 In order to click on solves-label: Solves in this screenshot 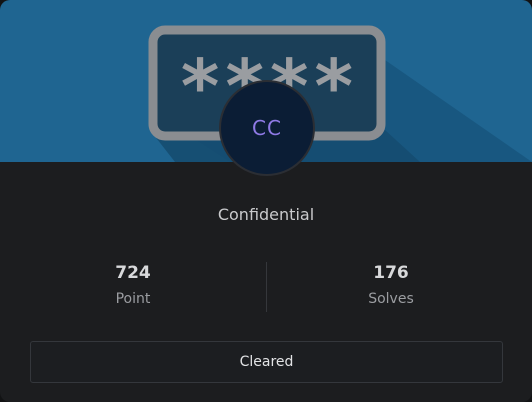, I will do `click(391, 299)`.